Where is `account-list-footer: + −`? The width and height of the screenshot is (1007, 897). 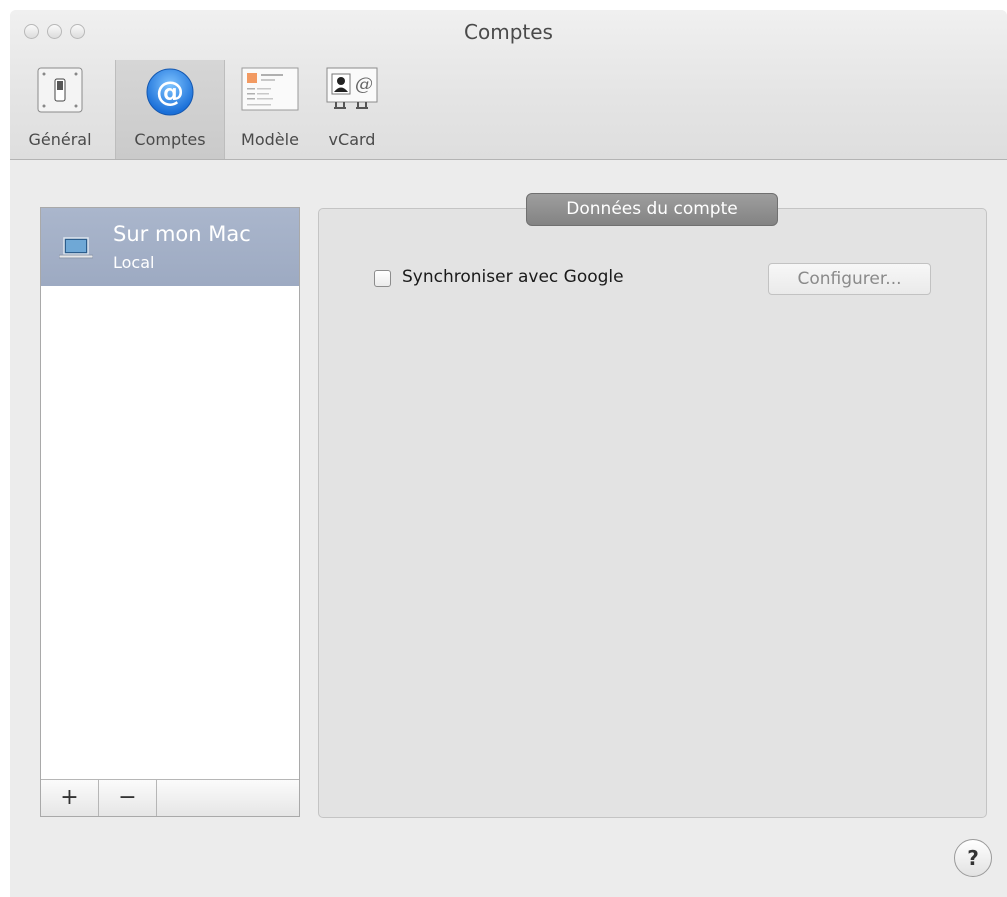
account-list-footer: + − is located at coordinates (170, 797).